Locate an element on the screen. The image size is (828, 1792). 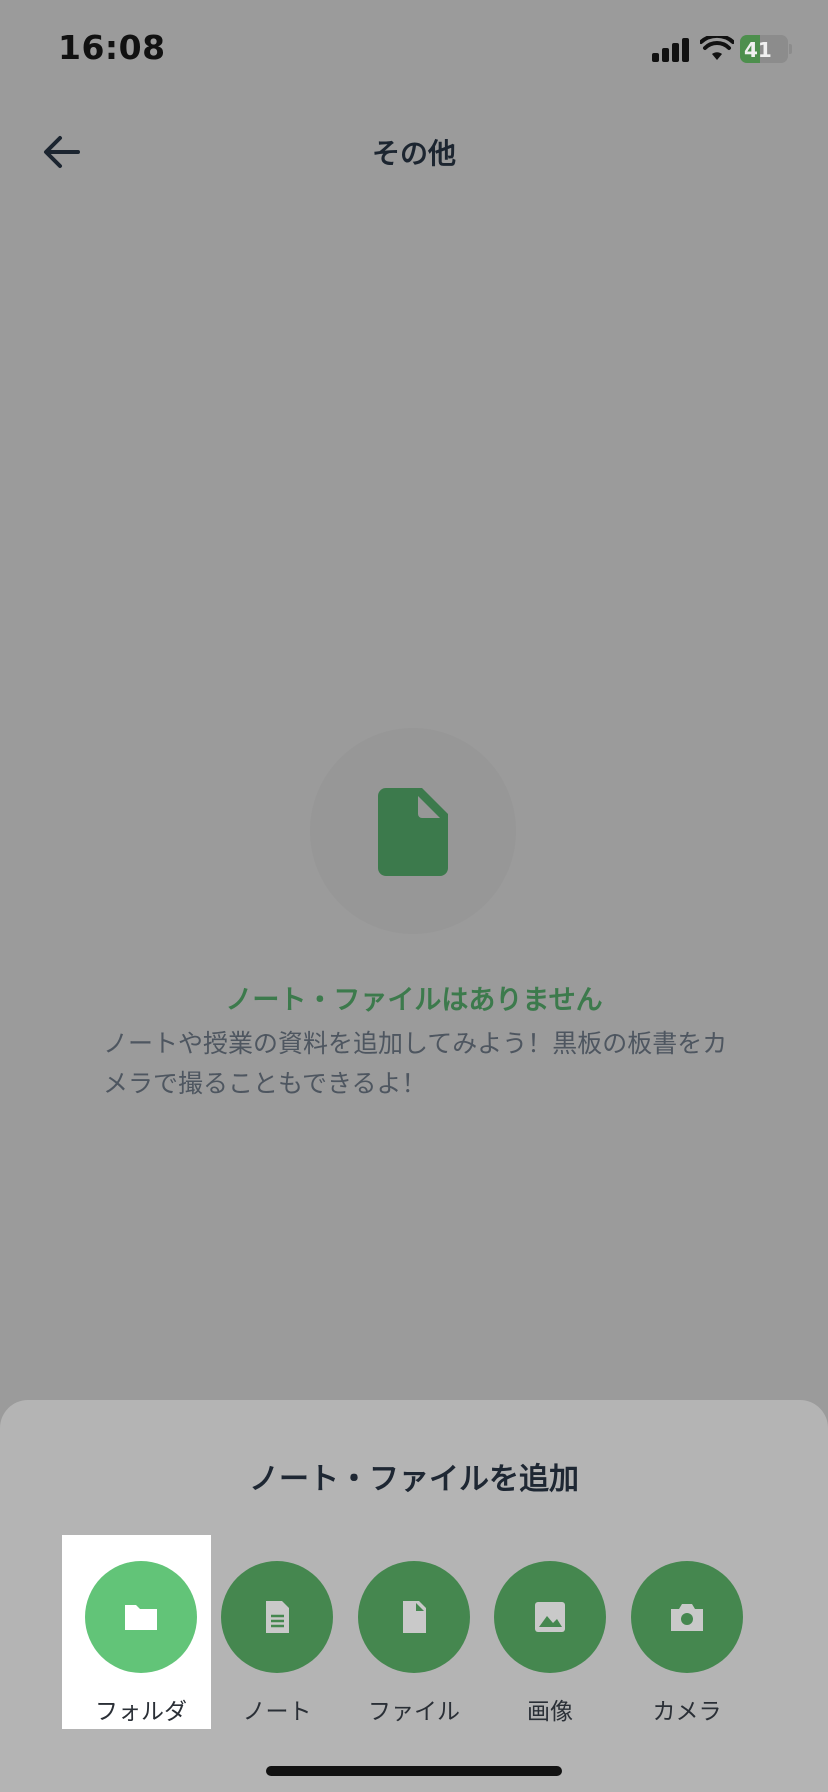
add-image-button: 画像 is located at coordinates (550, 1643).